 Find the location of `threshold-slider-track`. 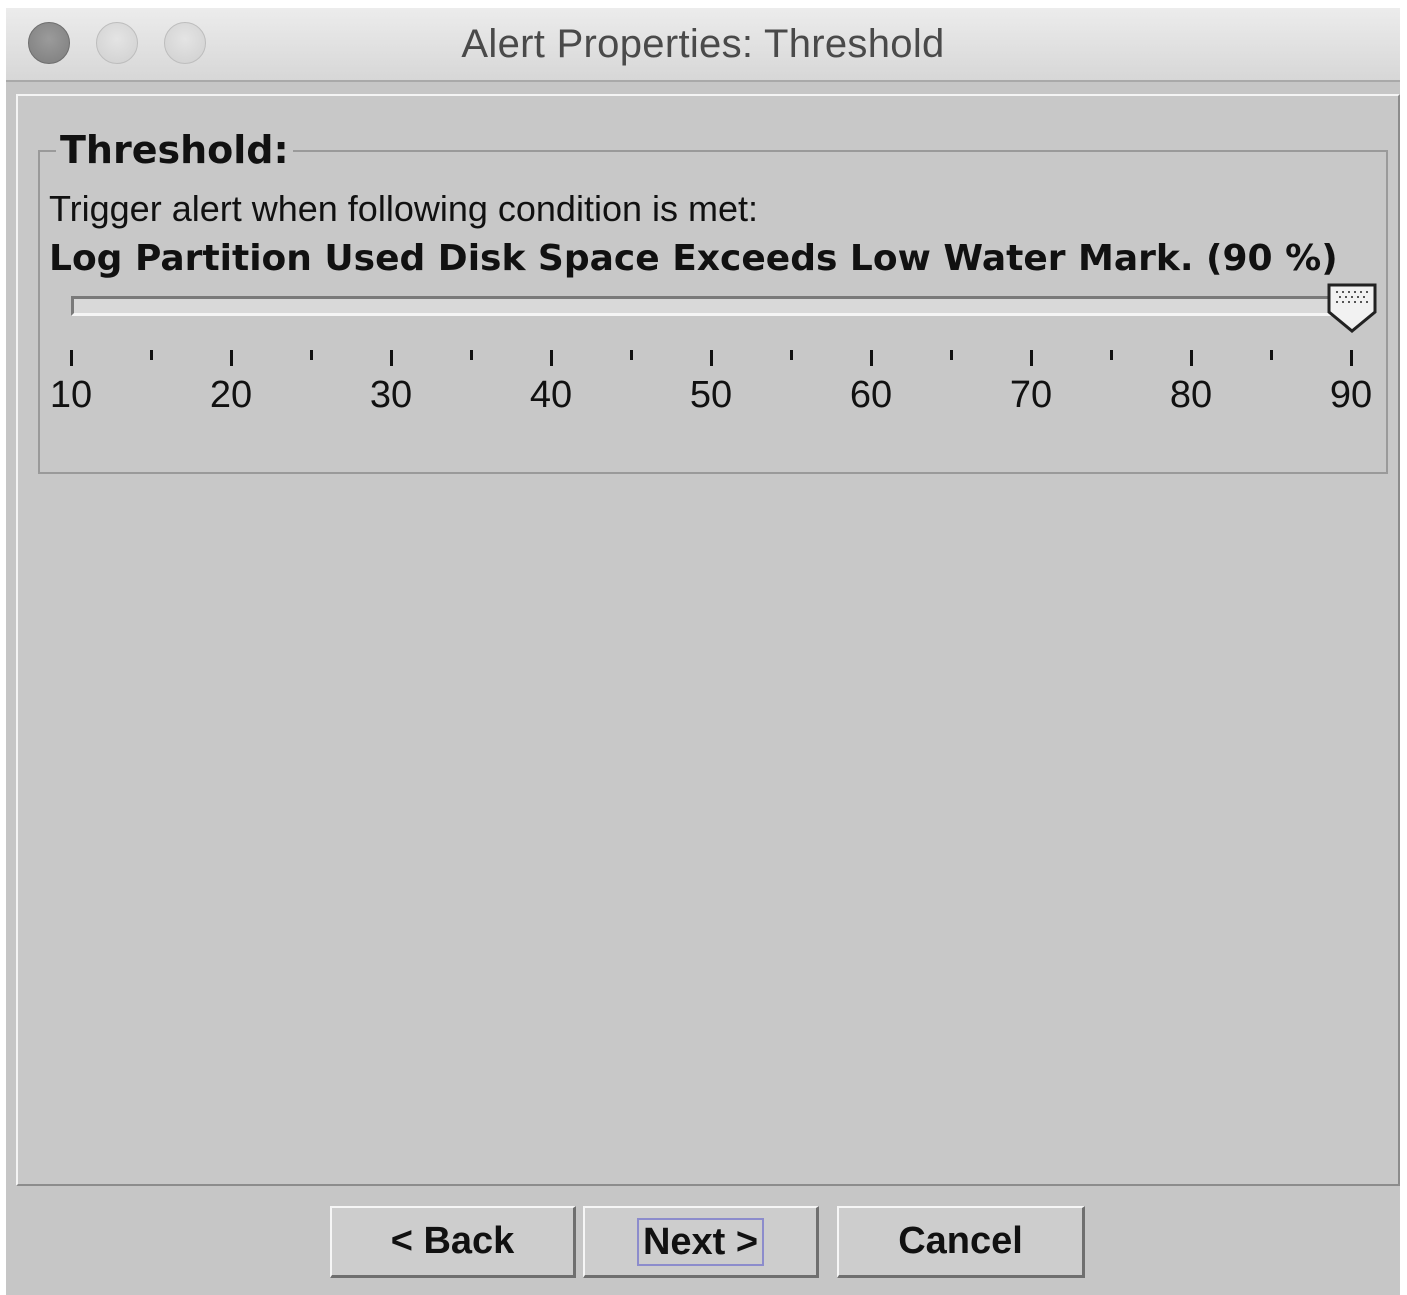

threshold-slider-track is located at coordinates (721, 306).